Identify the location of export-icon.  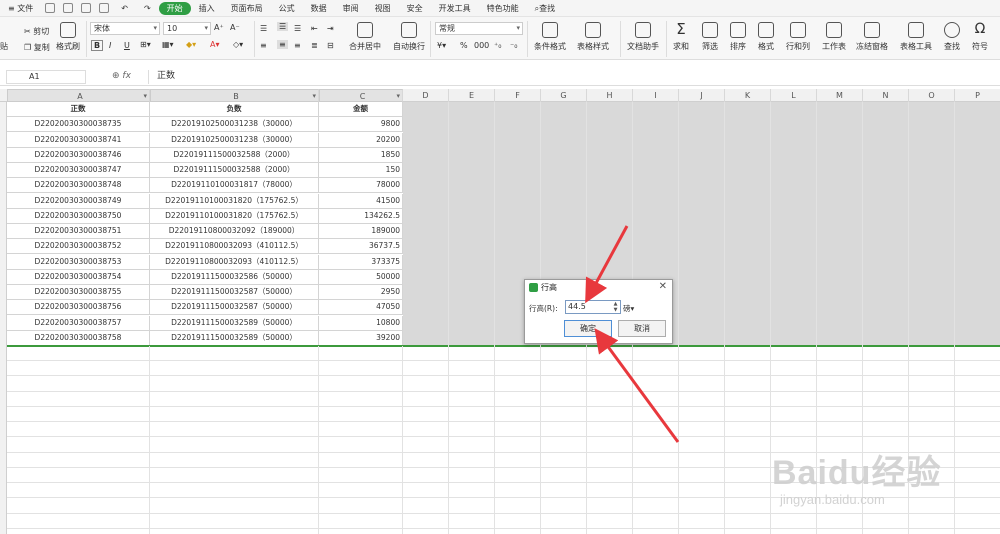
(68, 8).